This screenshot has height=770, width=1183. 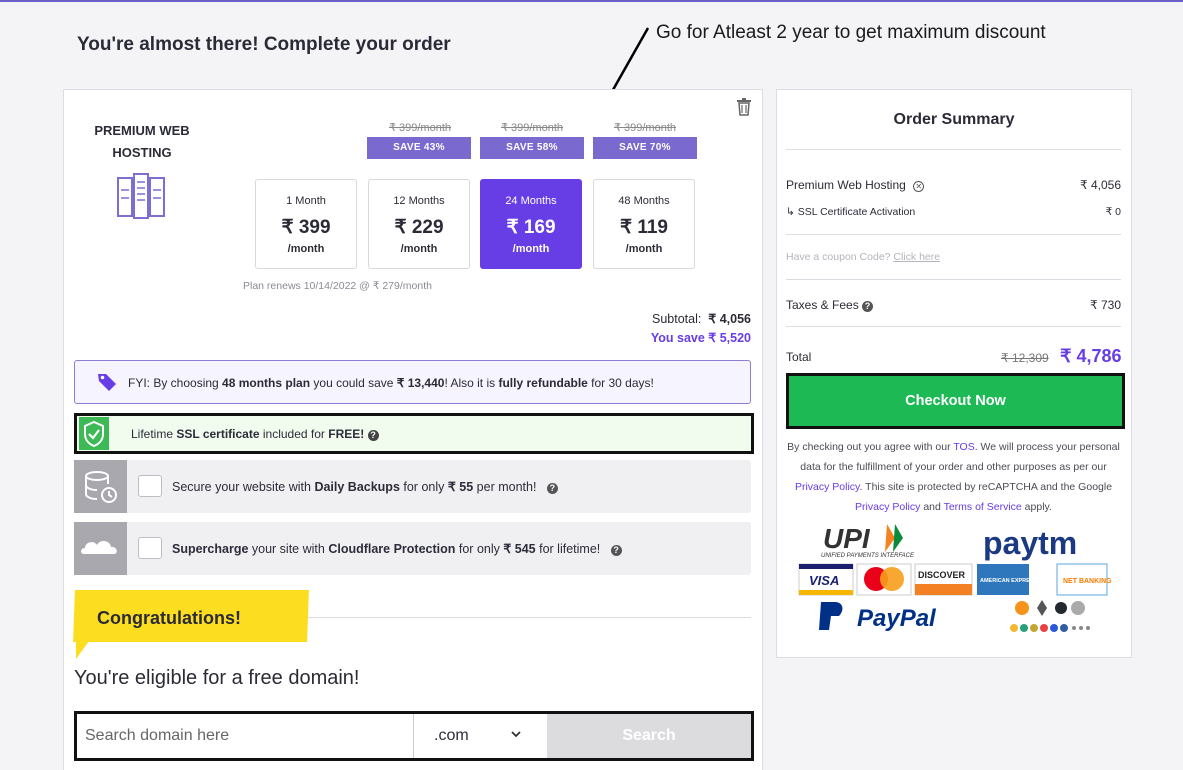 I want to click on total-price: ₹ 4,786, so click(x=1091, y=356).